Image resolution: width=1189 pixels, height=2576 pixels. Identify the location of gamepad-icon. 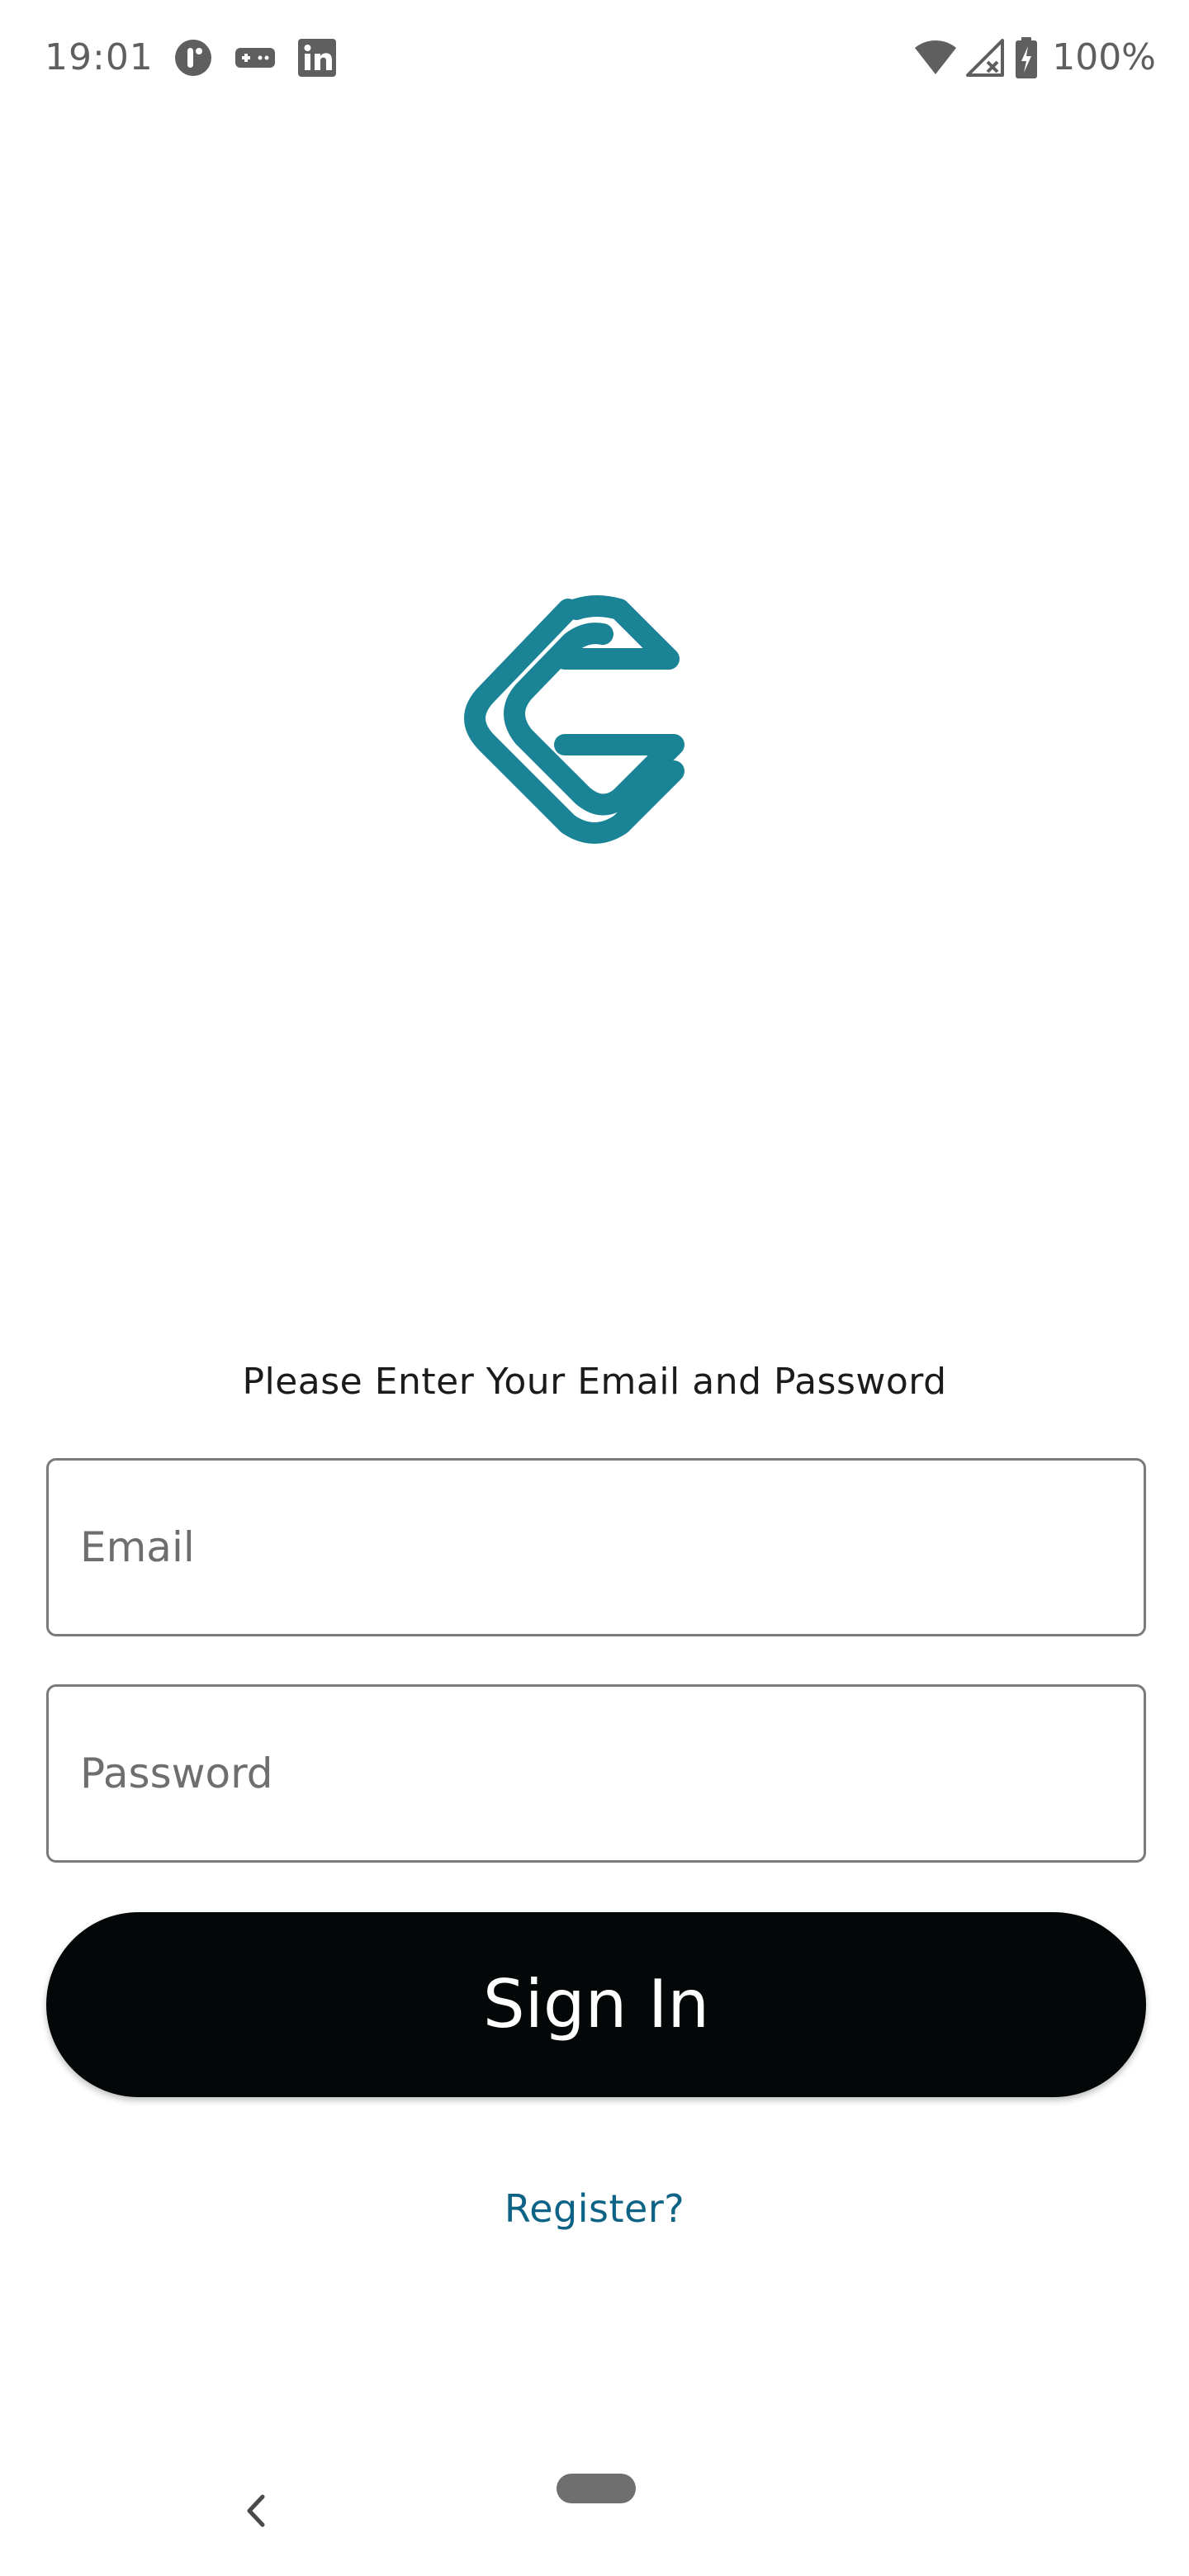
(255, 58).